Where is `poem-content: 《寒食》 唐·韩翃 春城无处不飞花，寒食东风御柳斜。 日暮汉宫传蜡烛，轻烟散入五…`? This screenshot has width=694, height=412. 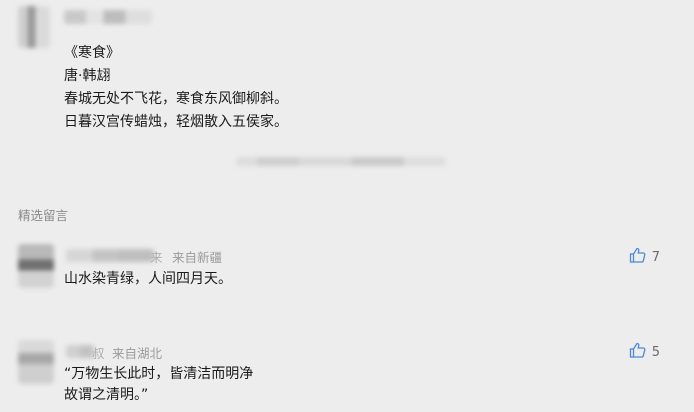
poem-content: 《寒食》 唐·韩翃 春城无处不飞花，寒食东风御柳斜。 日暮汉宫传蜡烛，轻烟散入五… is located at coordinates (176, 88).